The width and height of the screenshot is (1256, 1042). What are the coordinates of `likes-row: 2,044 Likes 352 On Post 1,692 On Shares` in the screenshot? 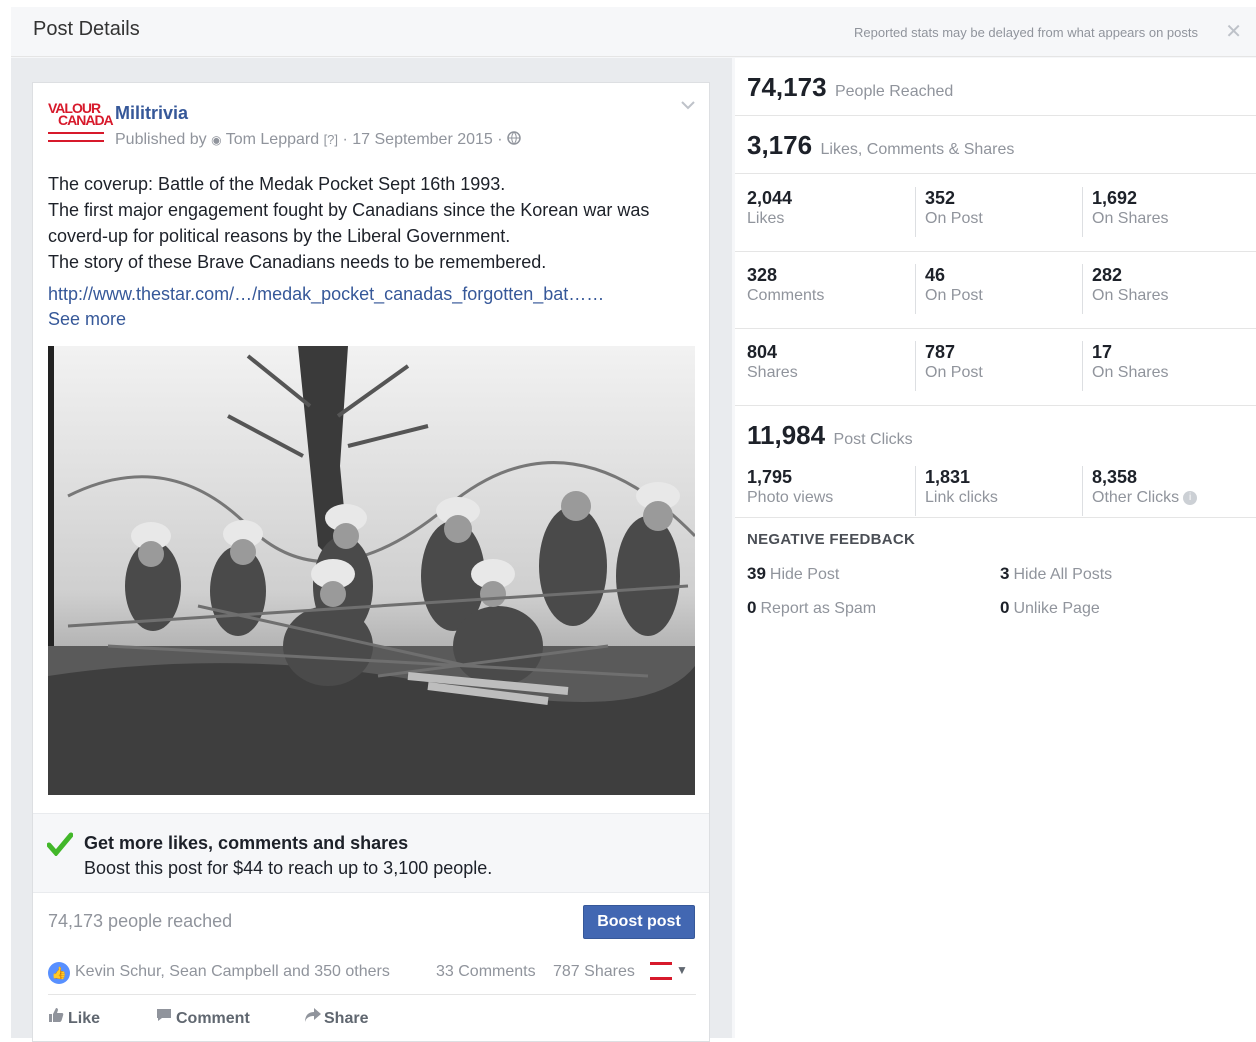 It's located at (995, 213).